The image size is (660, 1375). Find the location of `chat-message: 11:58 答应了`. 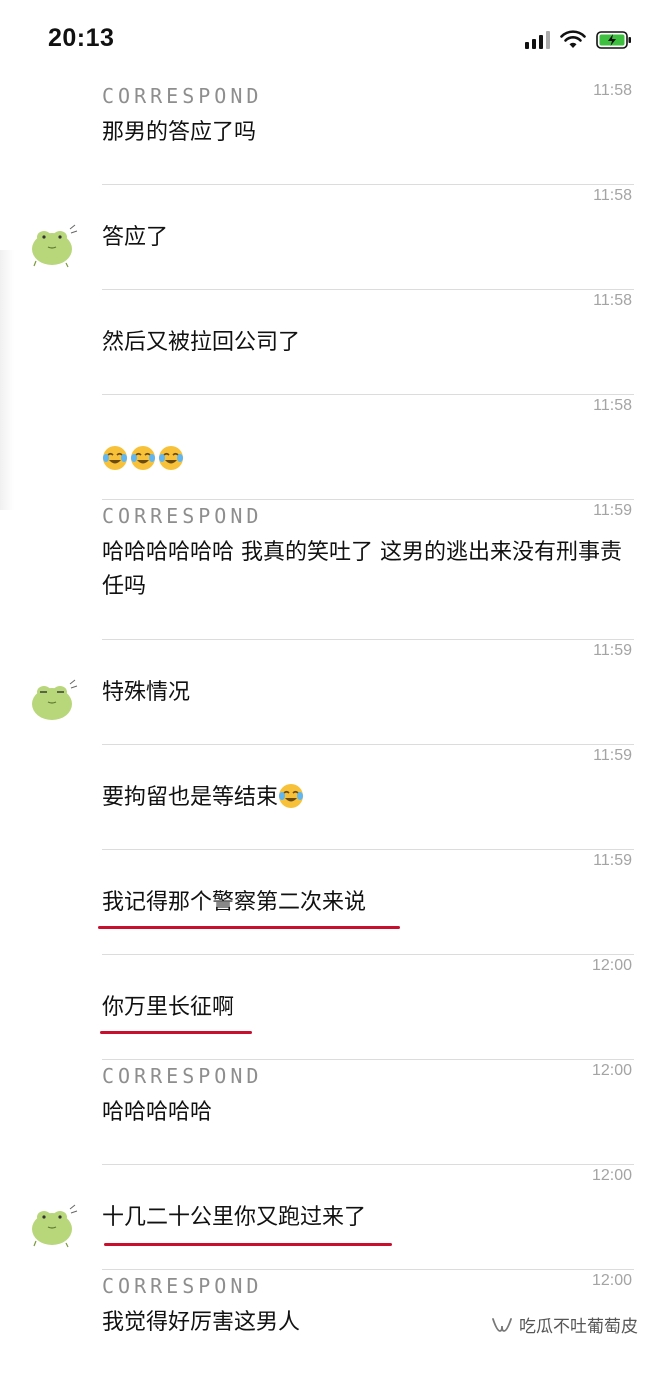

chat-message: 11:58 答应了 is located at coordinates (330, 237).